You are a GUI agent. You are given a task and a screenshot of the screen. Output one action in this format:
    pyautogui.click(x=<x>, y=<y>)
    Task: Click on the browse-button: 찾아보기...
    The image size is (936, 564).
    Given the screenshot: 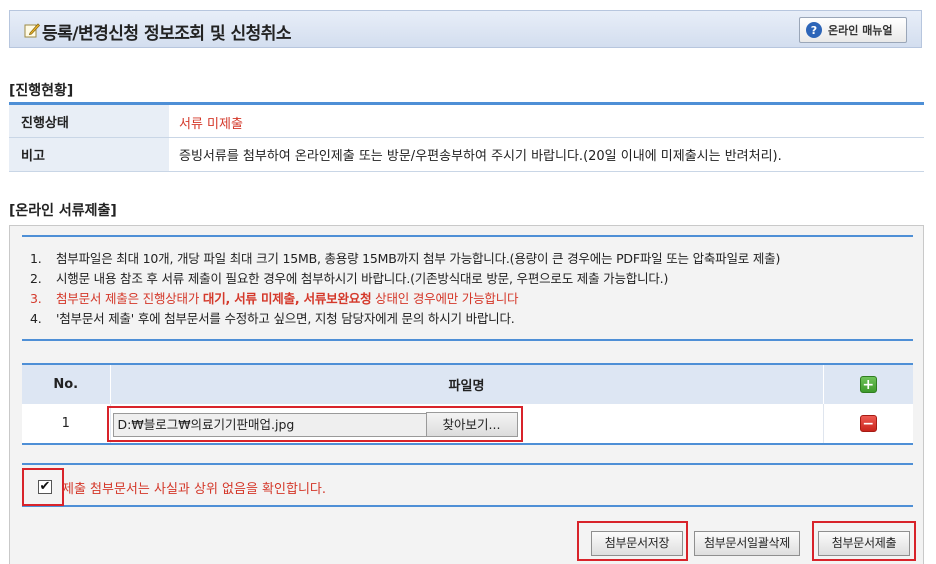 What is the action you would take?
    pyautogui.click(x=471, y=424)
    